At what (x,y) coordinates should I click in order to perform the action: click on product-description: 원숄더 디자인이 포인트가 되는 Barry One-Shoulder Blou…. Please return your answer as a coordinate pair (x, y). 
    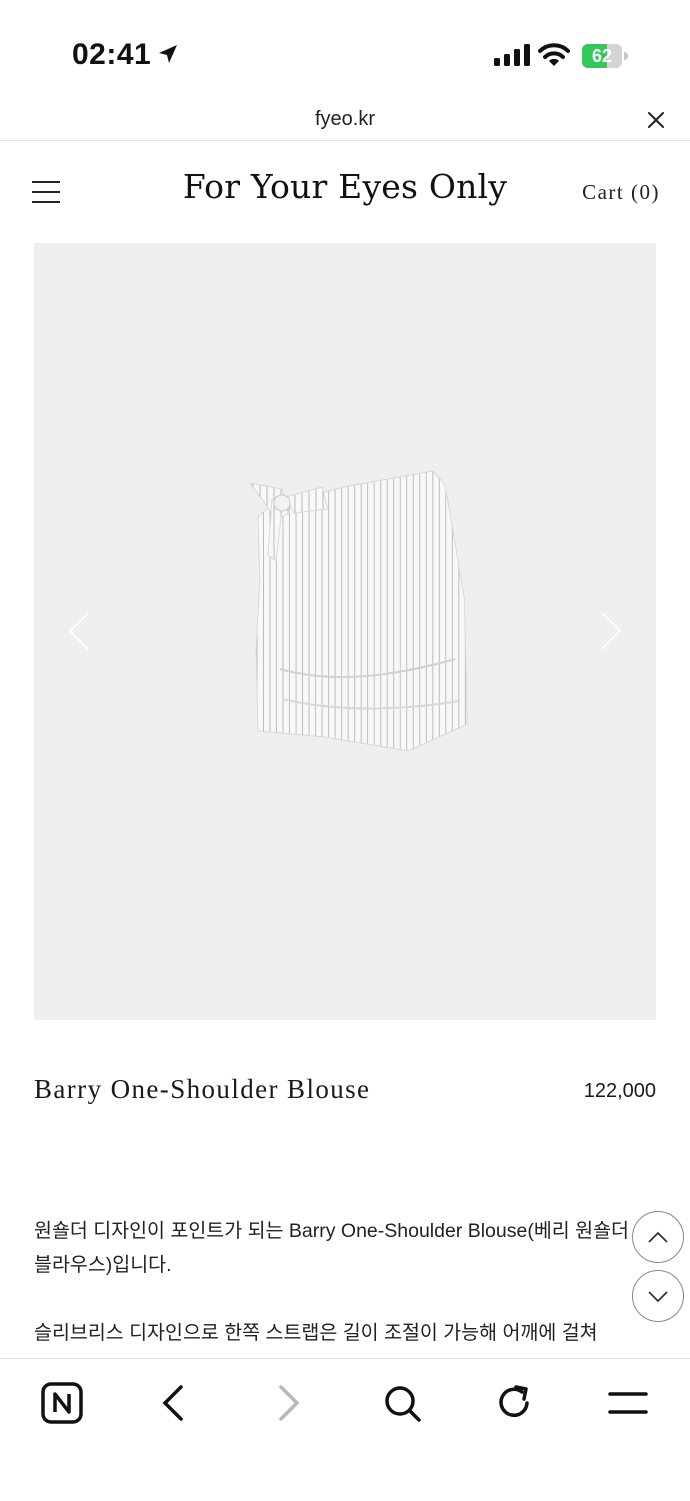
    Looking at the image, I should click on (334, 1279).